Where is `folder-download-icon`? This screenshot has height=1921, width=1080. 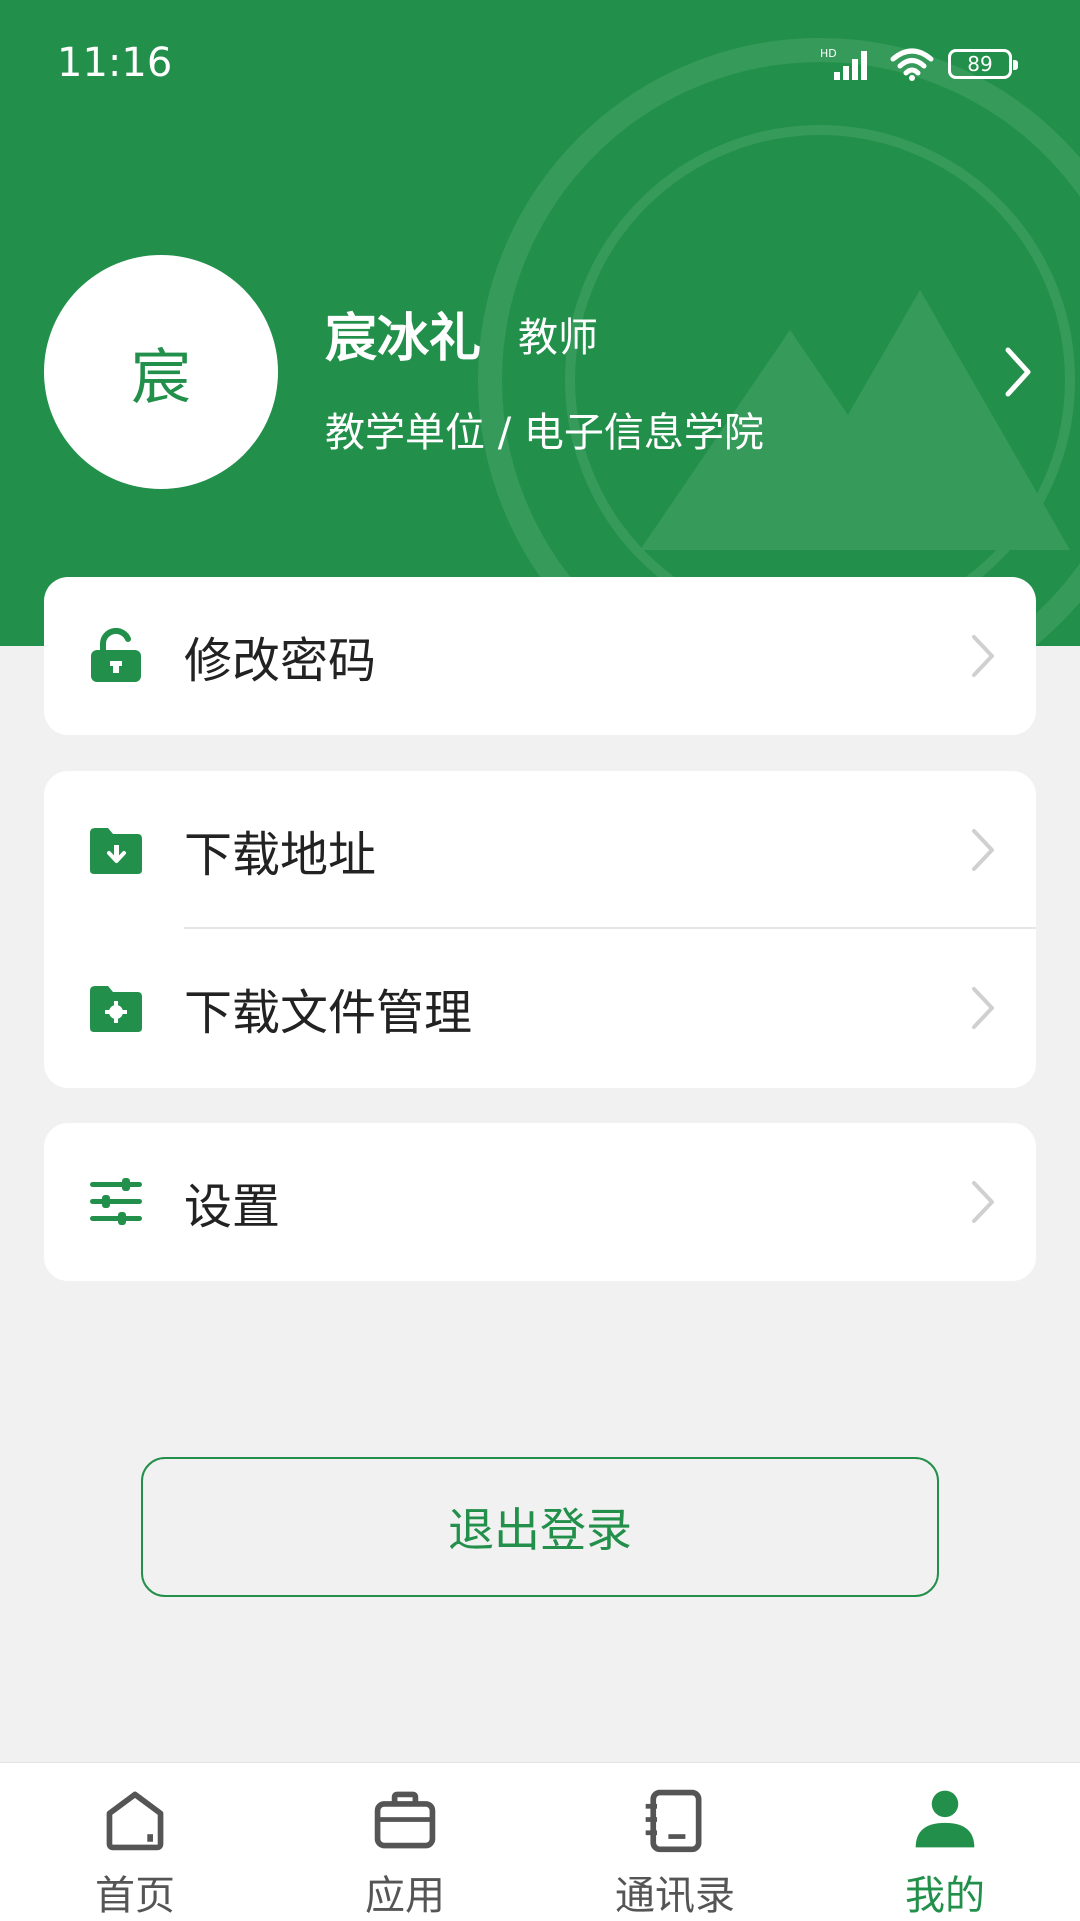 folder-download-icon is located at coordinates (116, 850).